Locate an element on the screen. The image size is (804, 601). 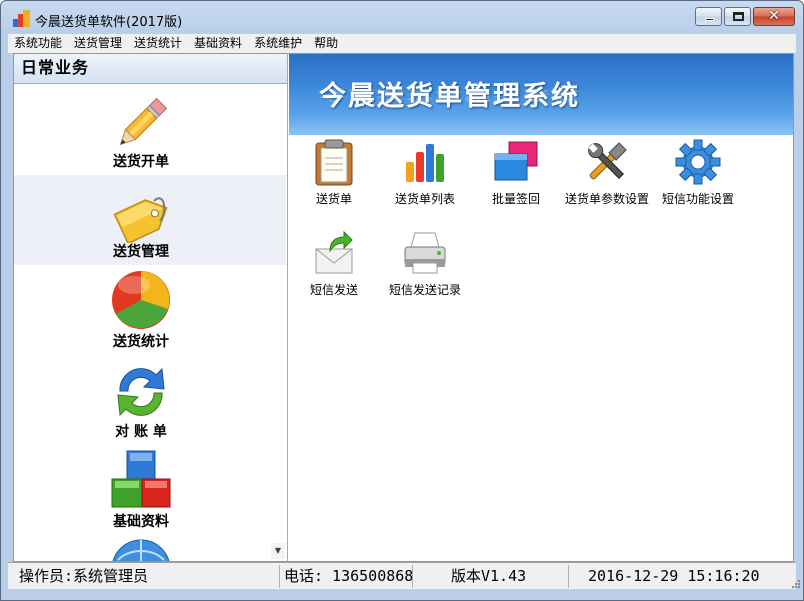
nav-label: 送货管理 is located at coordinates (141, 252).